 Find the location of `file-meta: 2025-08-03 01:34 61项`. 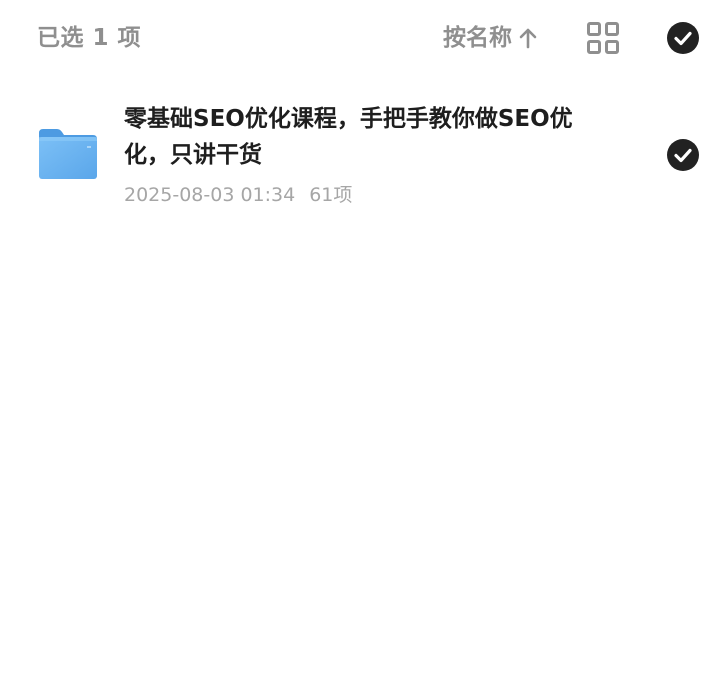

file-meta: 2025-08-03 01:34 61项 is located at coordinates (374, 195).